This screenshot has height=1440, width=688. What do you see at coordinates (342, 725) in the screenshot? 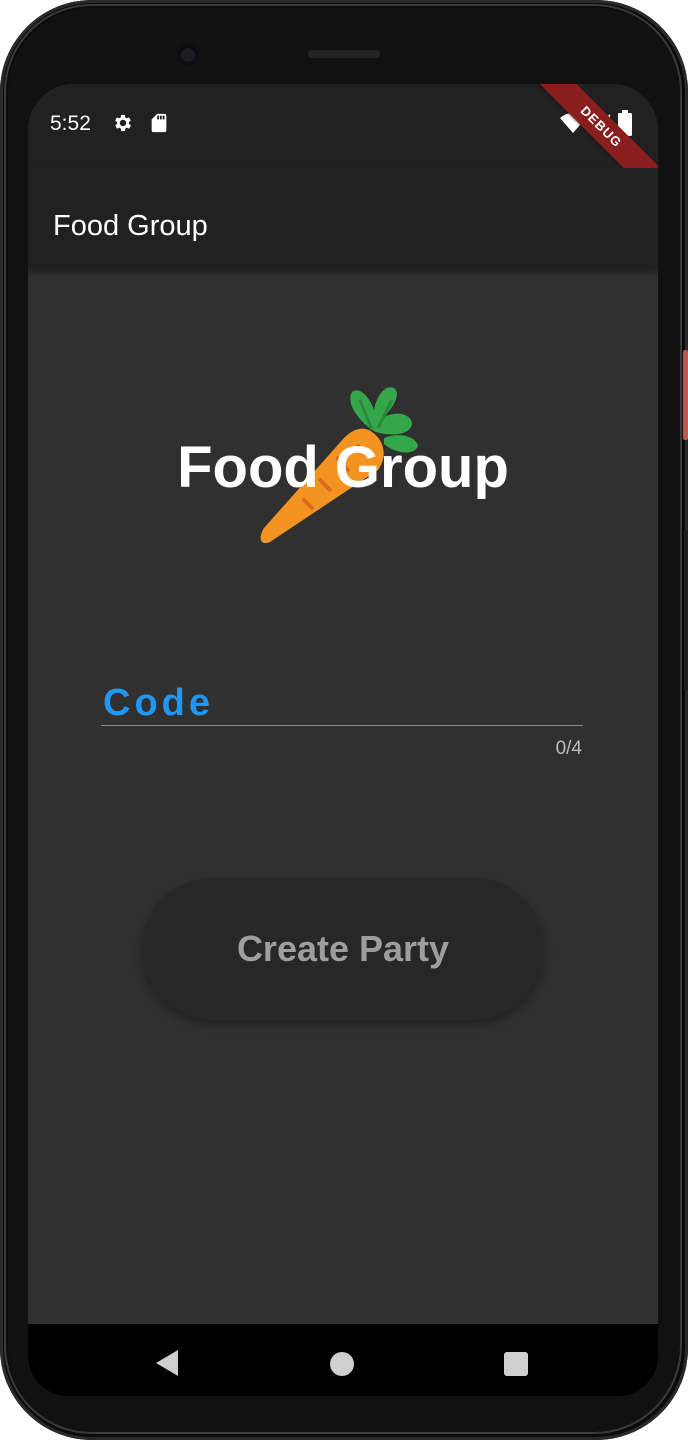
I see `code-input-underline` at bounding box center [342, 725].